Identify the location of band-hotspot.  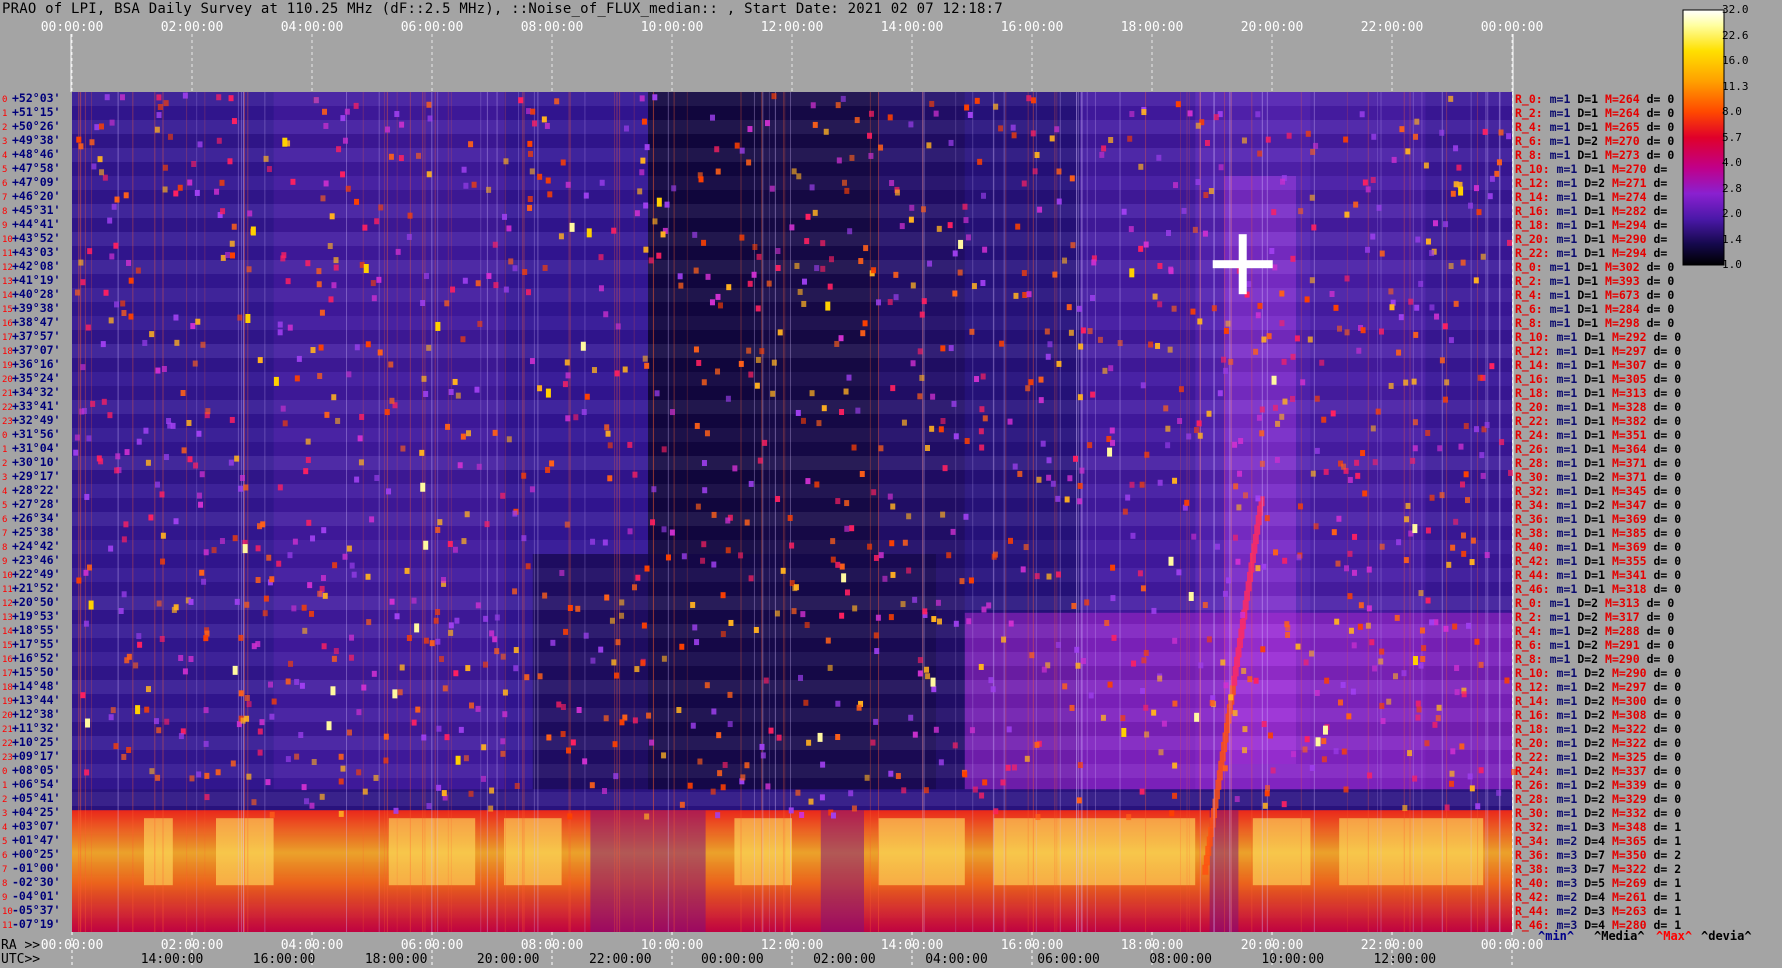
(158, 852).